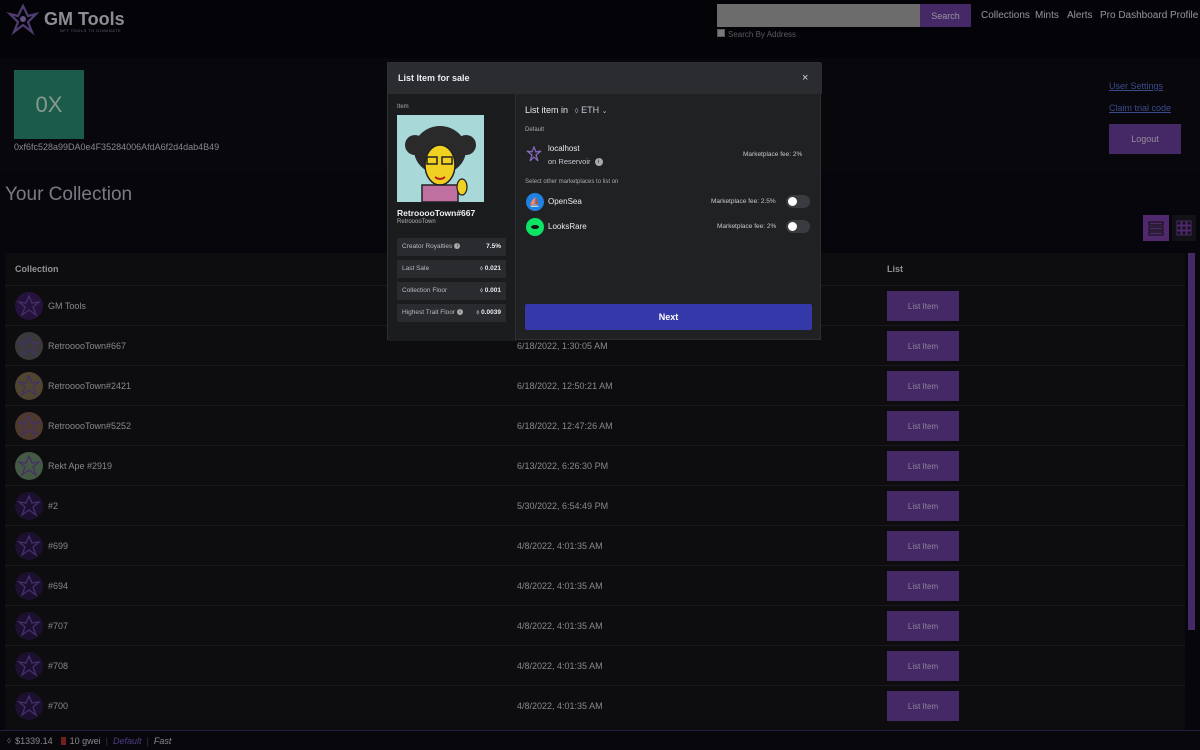 The image size is (1200, 750). I want to click on close-icon: ×, so click(805, 78).